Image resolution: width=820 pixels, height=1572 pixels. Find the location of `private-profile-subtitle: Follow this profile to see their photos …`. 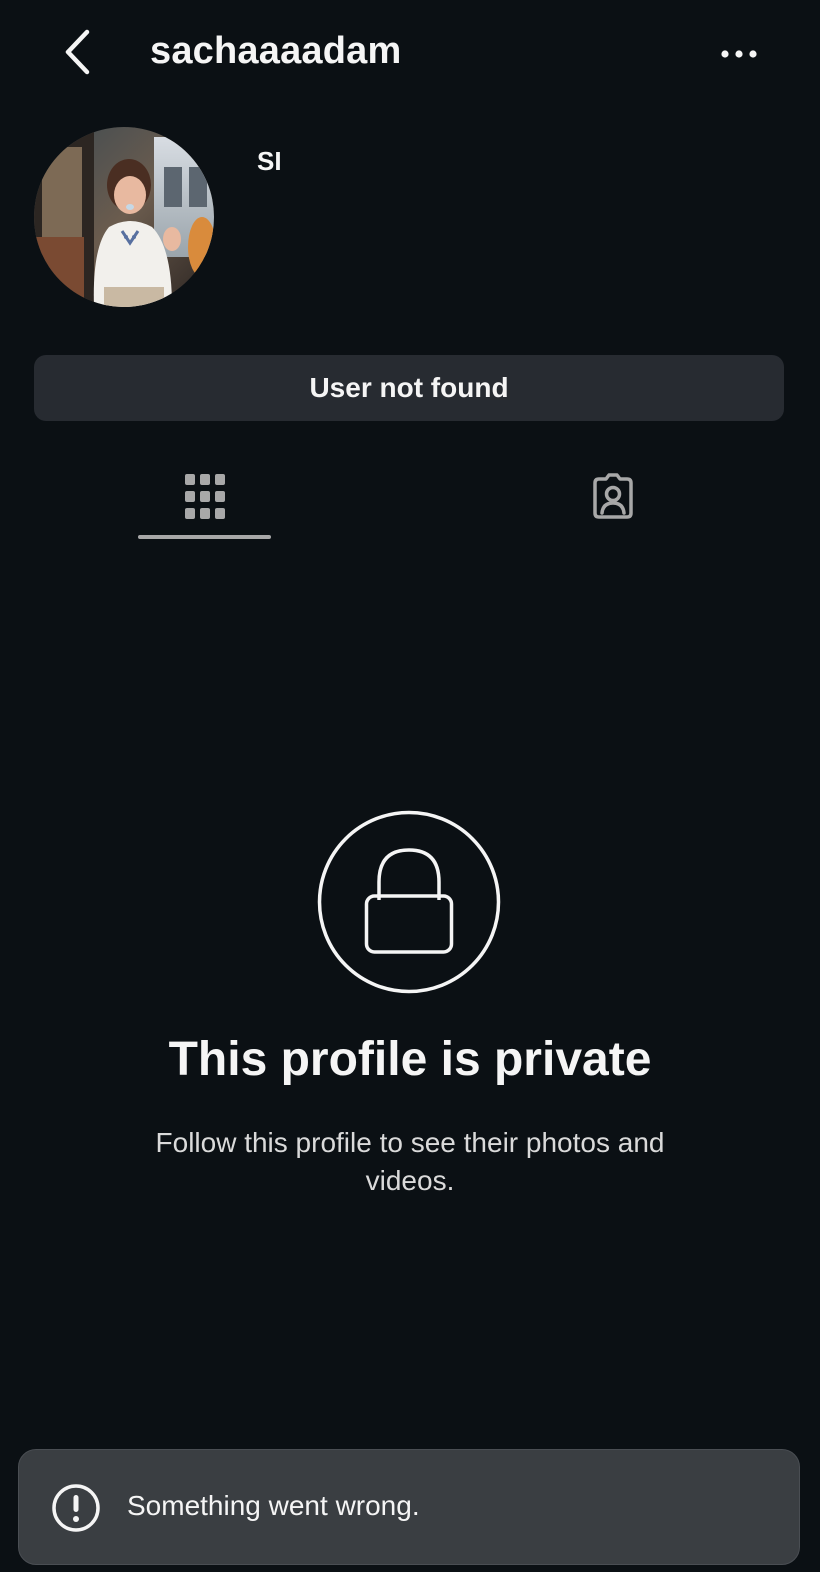

private-profile-subtitle: Follow this profile to see their photos … is located at coordinates (410, 1161).